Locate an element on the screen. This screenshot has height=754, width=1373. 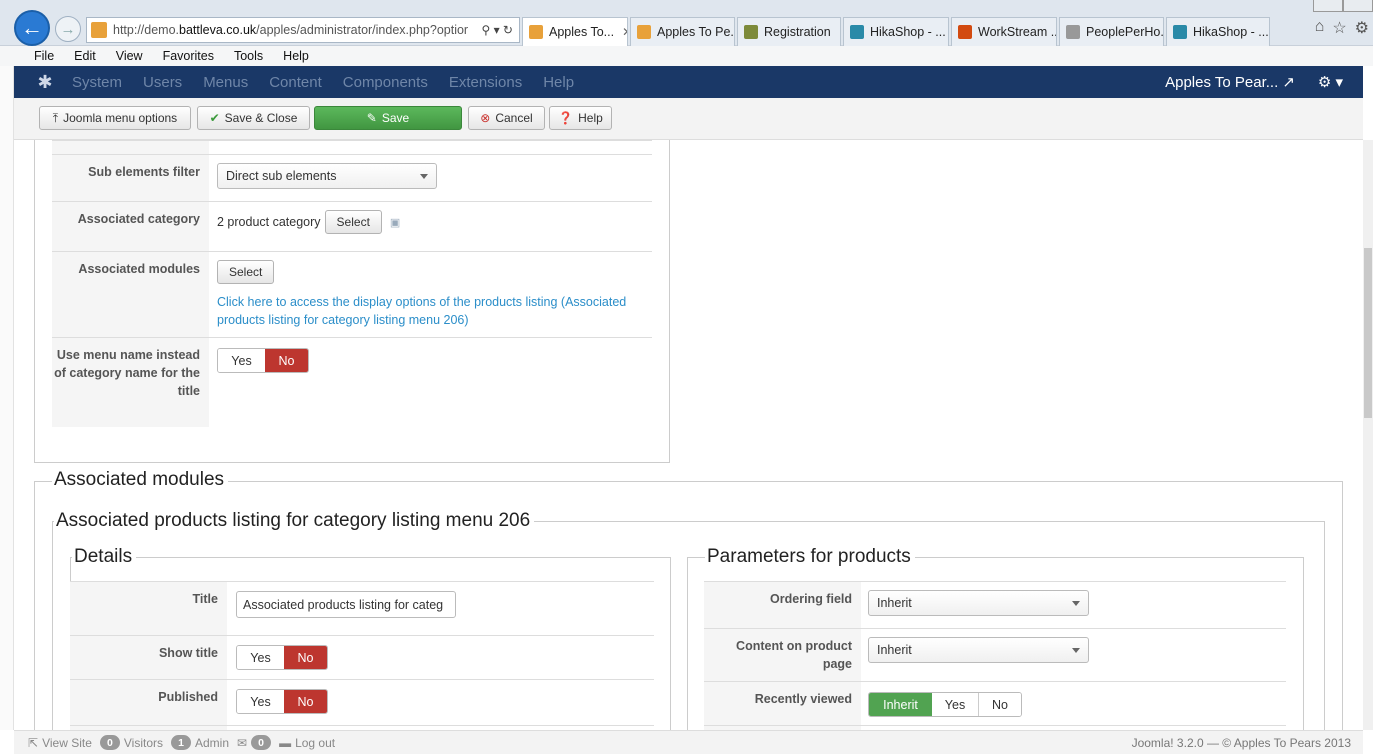
recently-viewed-toggle: Inherit Yes No is located at coordinates (945, 704).